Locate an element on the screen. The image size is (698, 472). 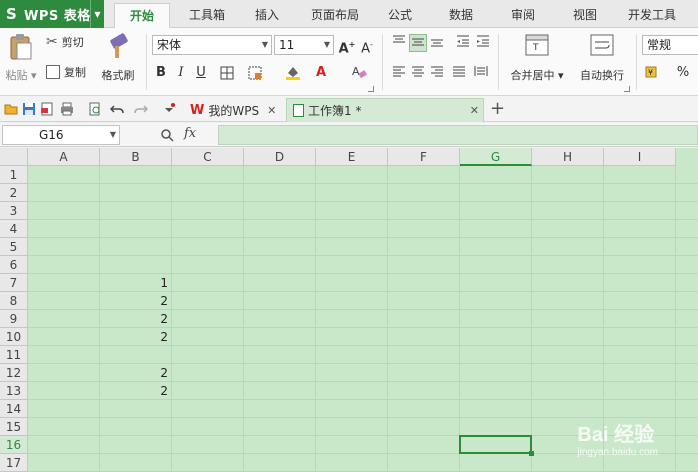
tab-data: 数据 is located at coordinates (461, 14).